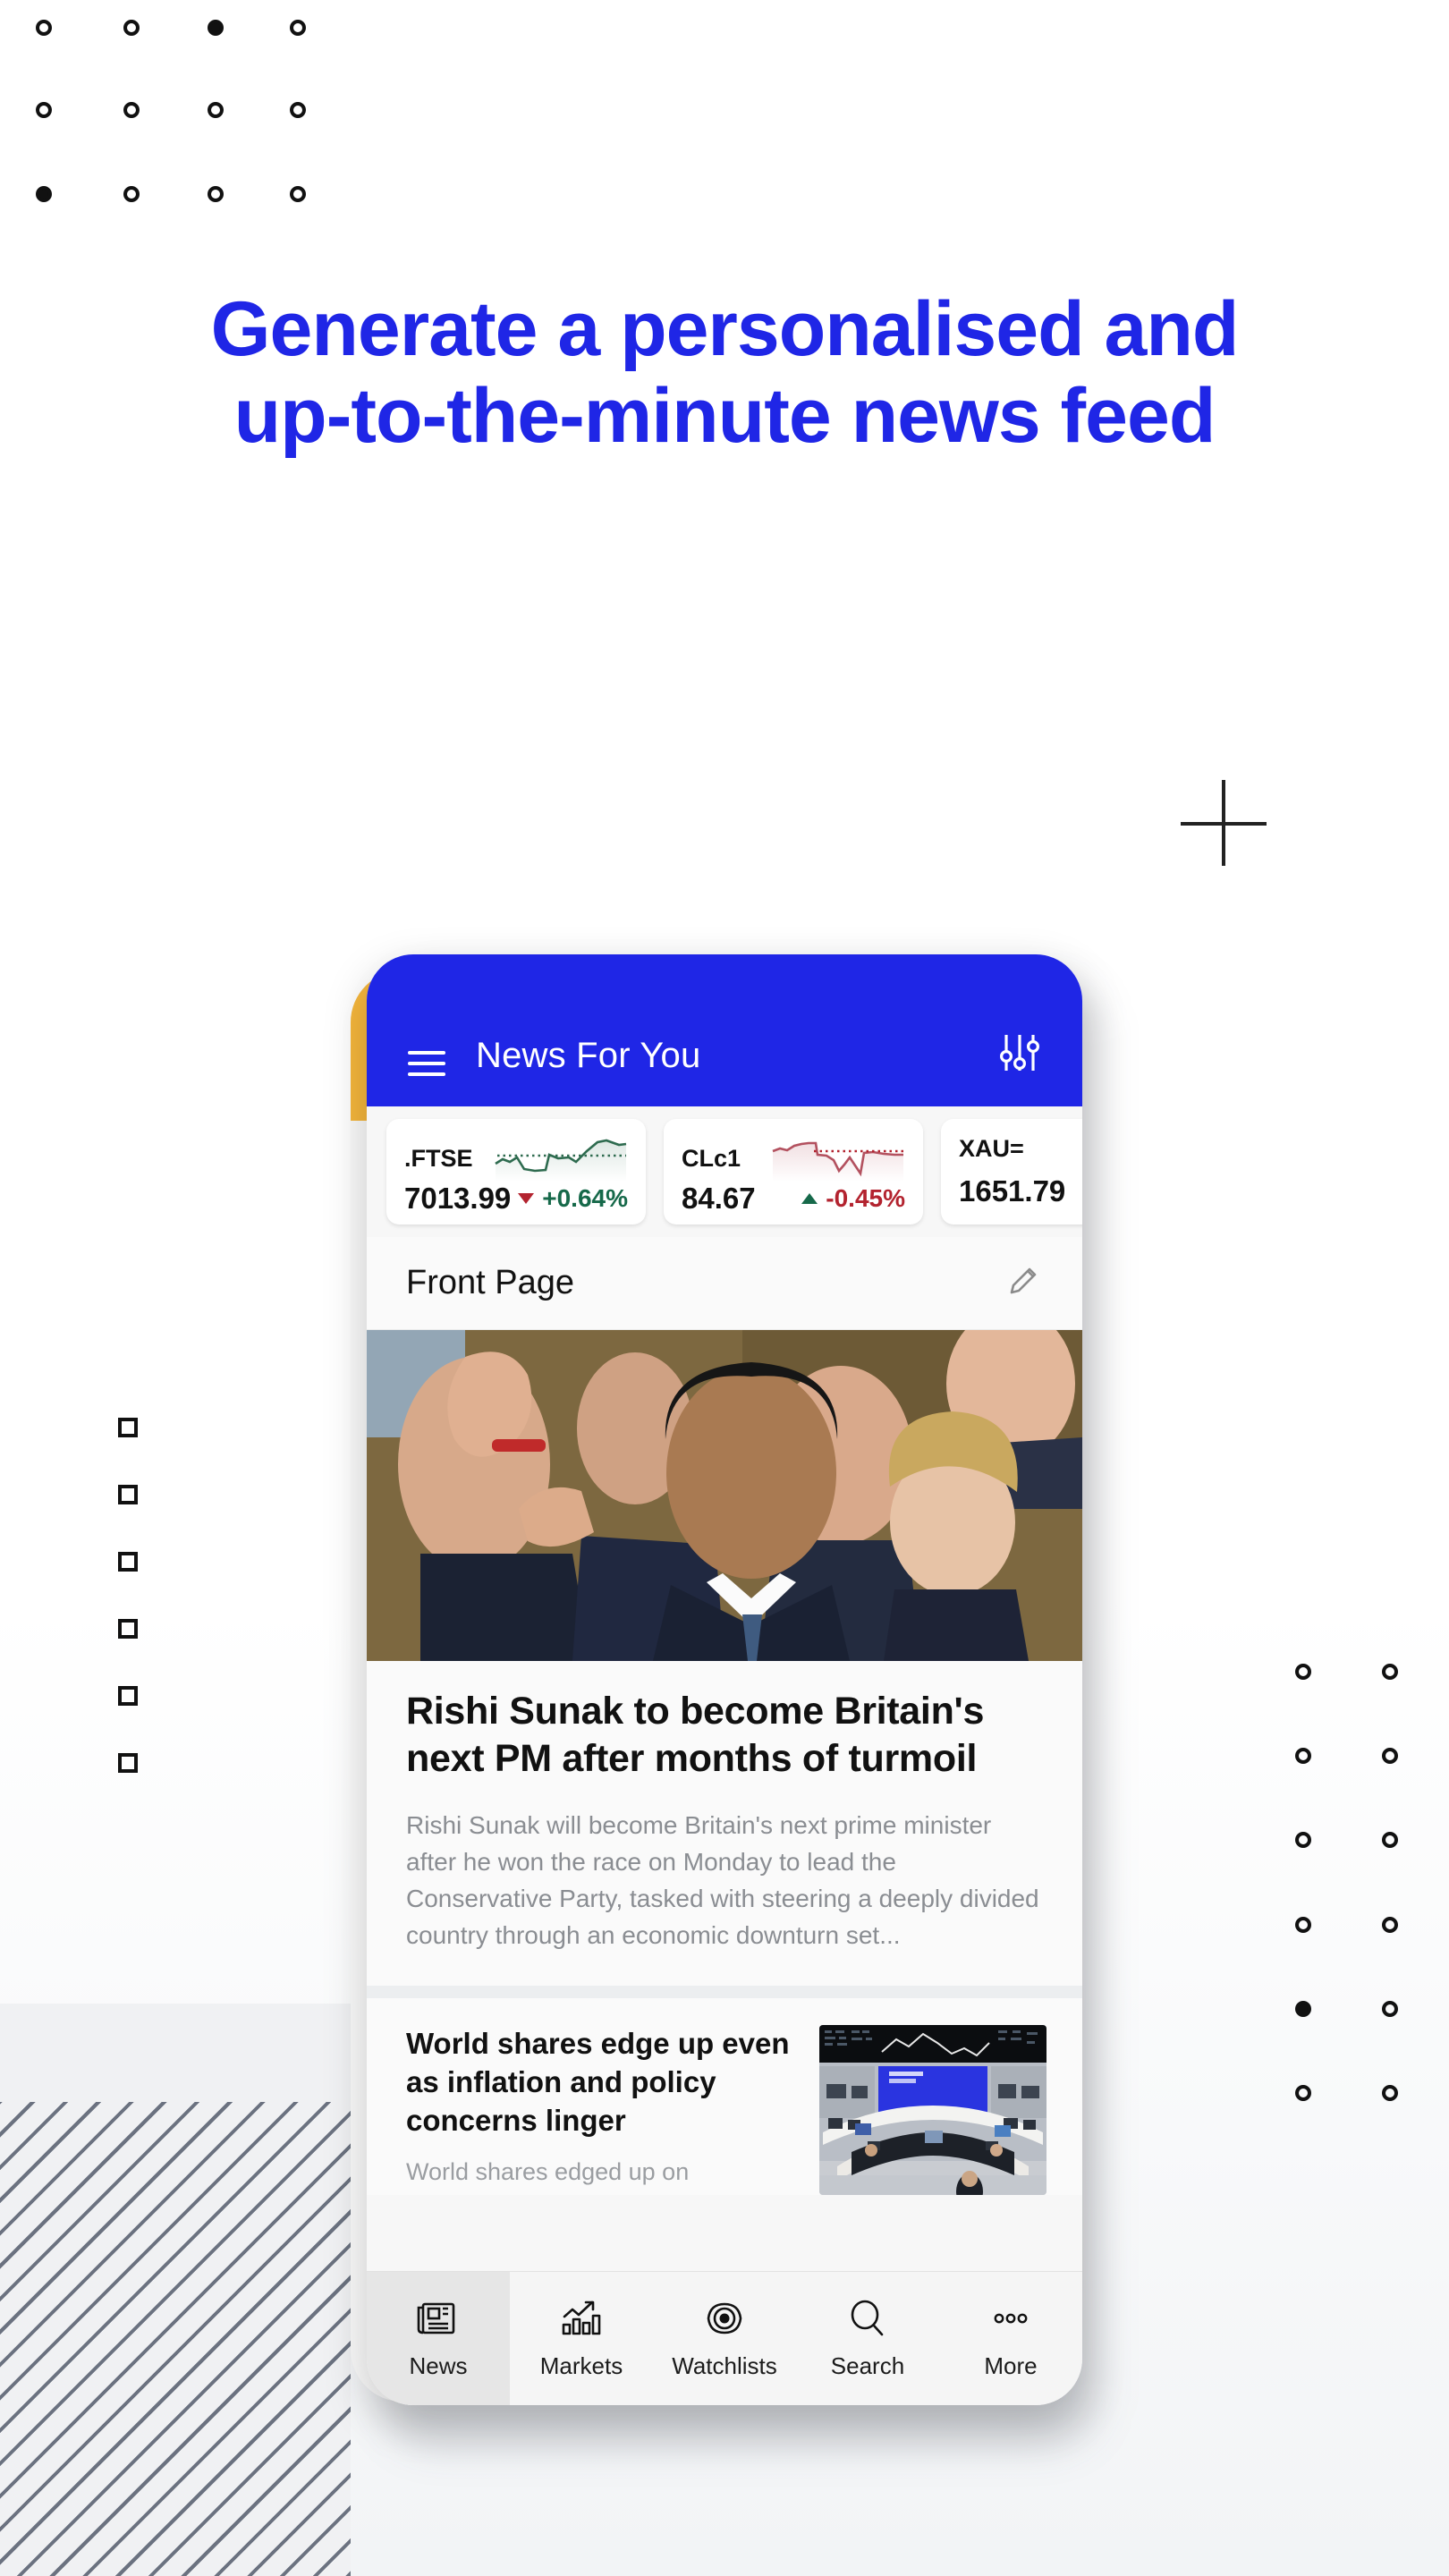 The height and width of the screenshot is (2576, 1449). What do you see at coordinates (724, 1030) in the screenshot?
I see `app-bar: News For You` at bounding box center [724, 1030].